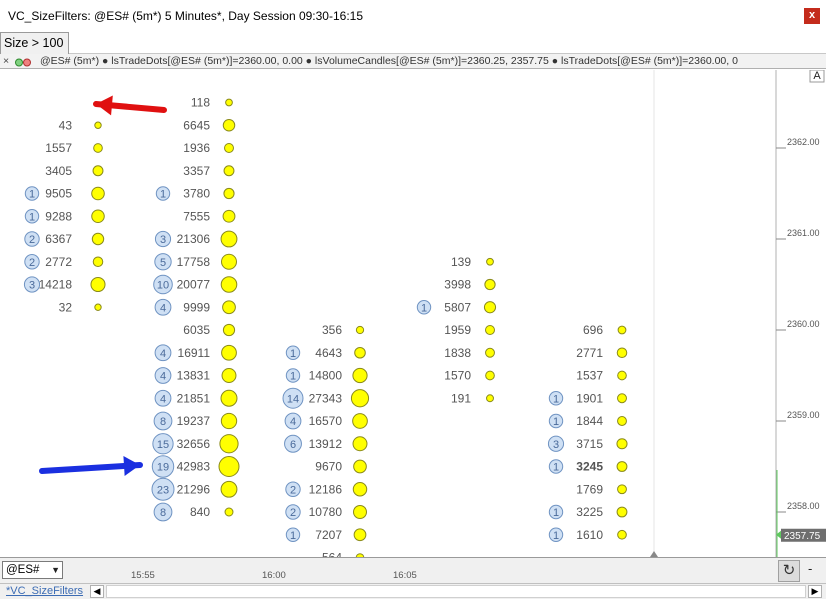  Describe the element at coordinates (163, 490) in the screenshot. I see `trade-count-label: 23` at that location.